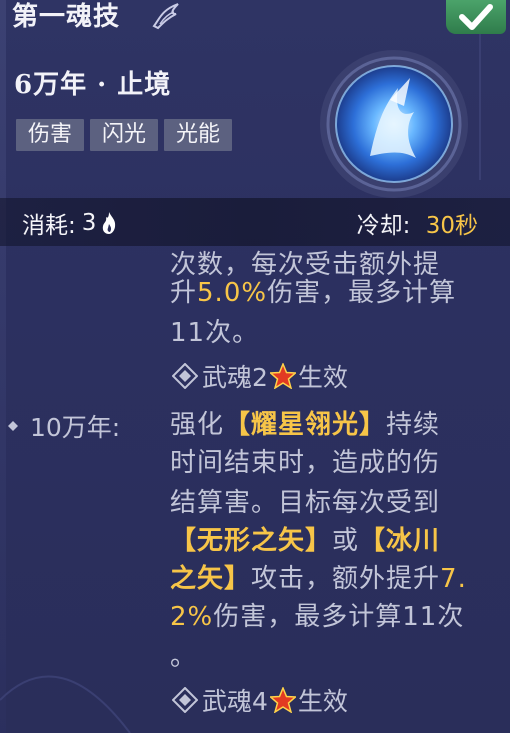 The height and width of the screenshot is (733, 510). I want to click on tag-light-energy: 光能, so click(198, 135).